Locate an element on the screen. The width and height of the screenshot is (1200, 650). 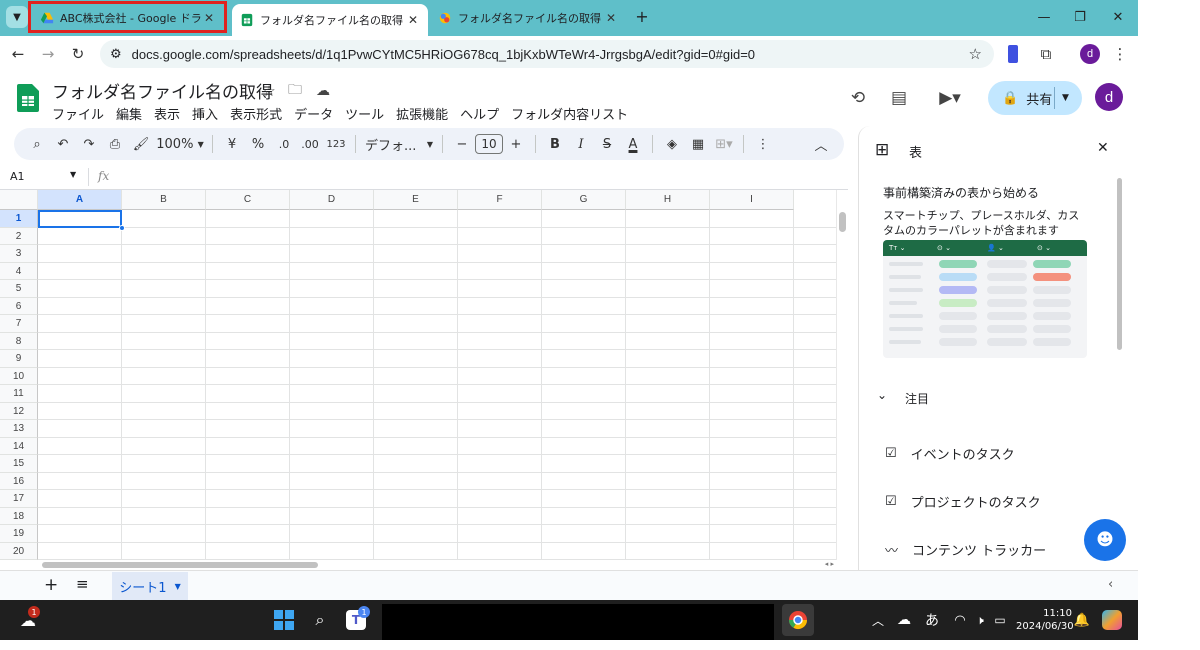
redo-icon: ↷ is located at coordinates (89, 144).